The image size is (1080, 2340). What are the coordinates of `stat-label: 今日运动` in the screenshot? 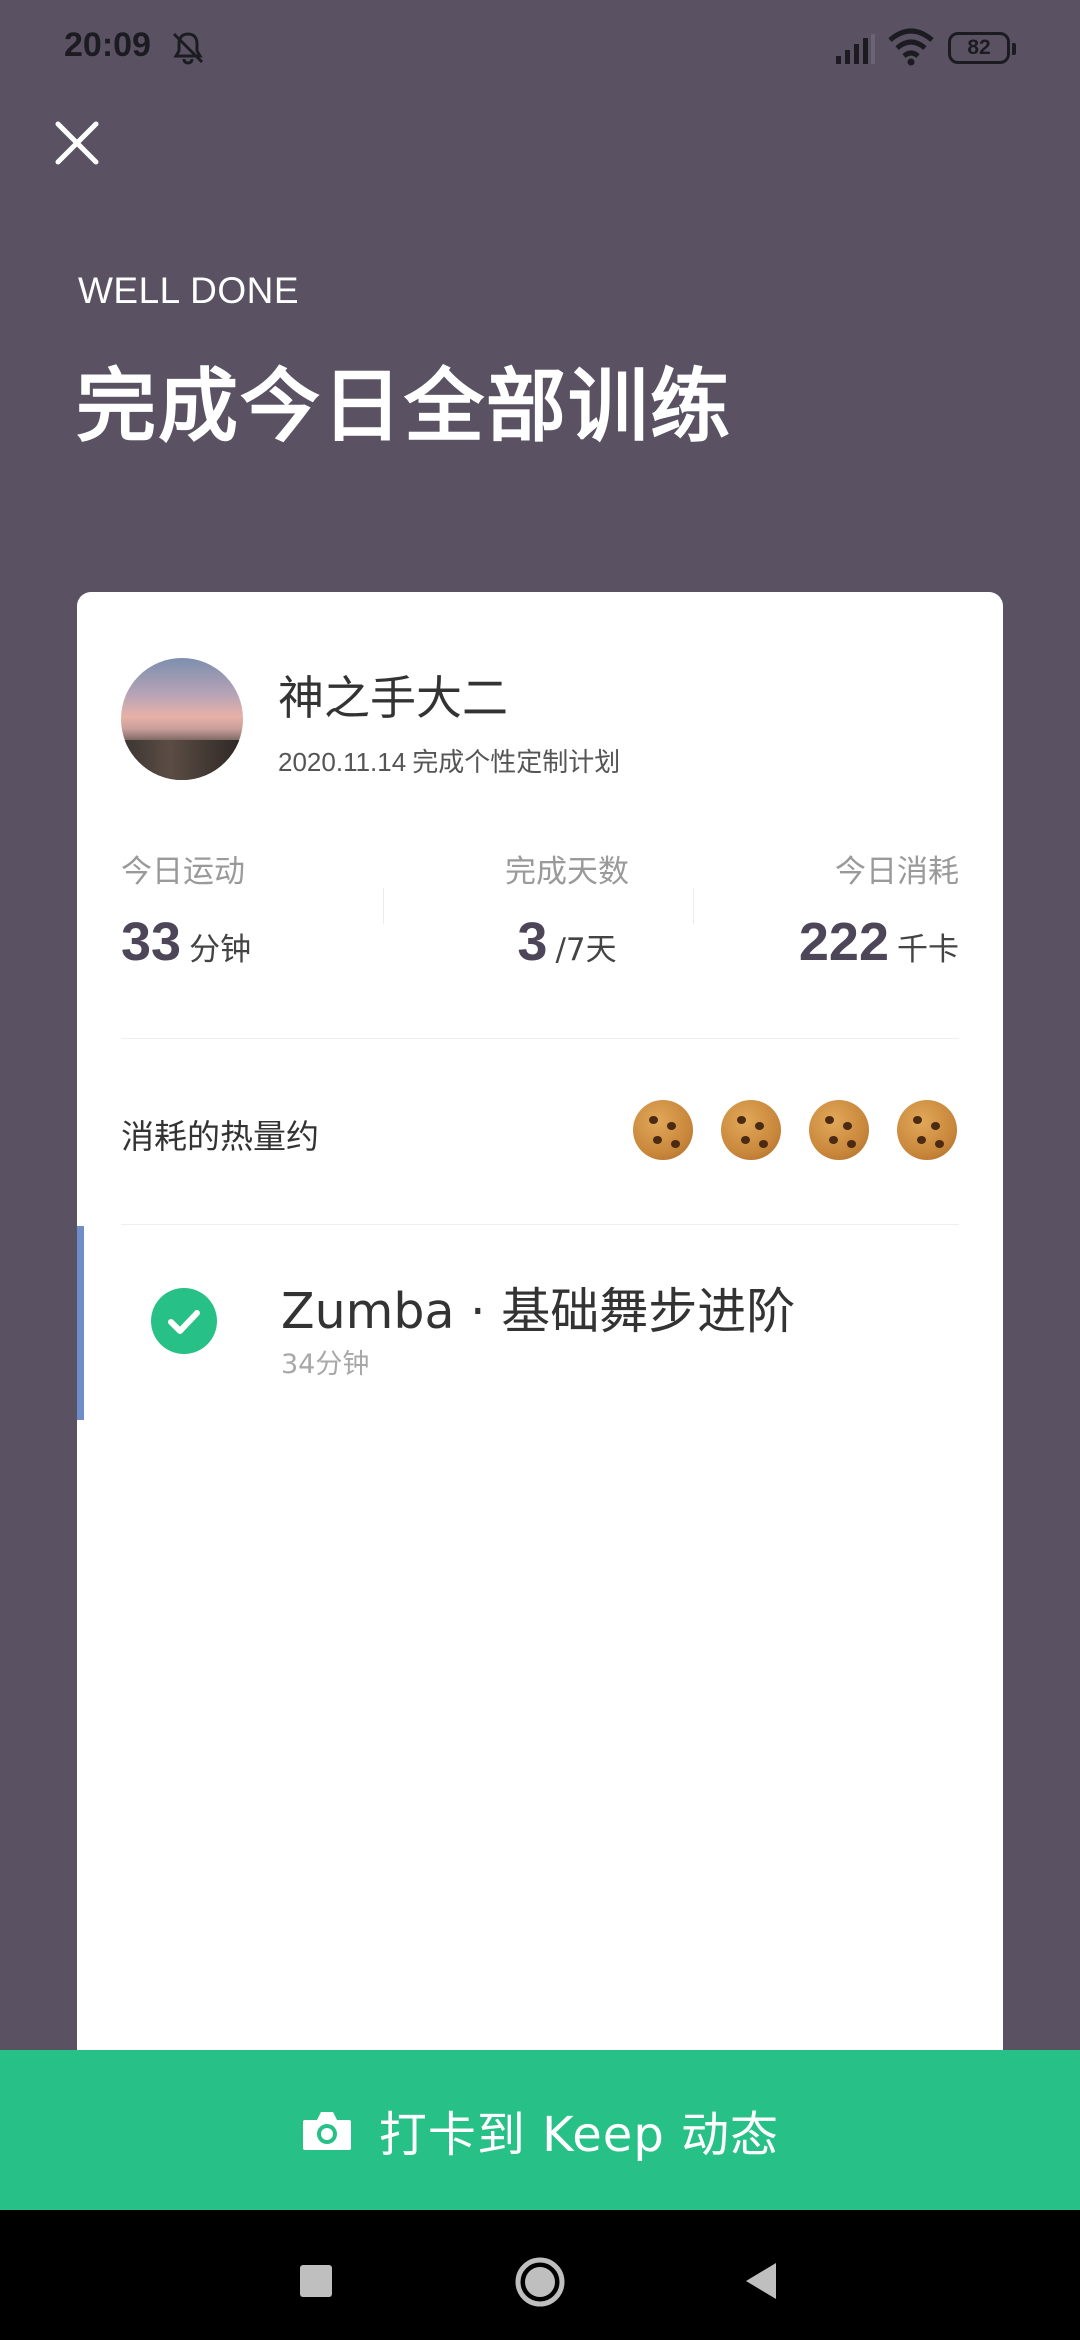 It's located at (183, 872).